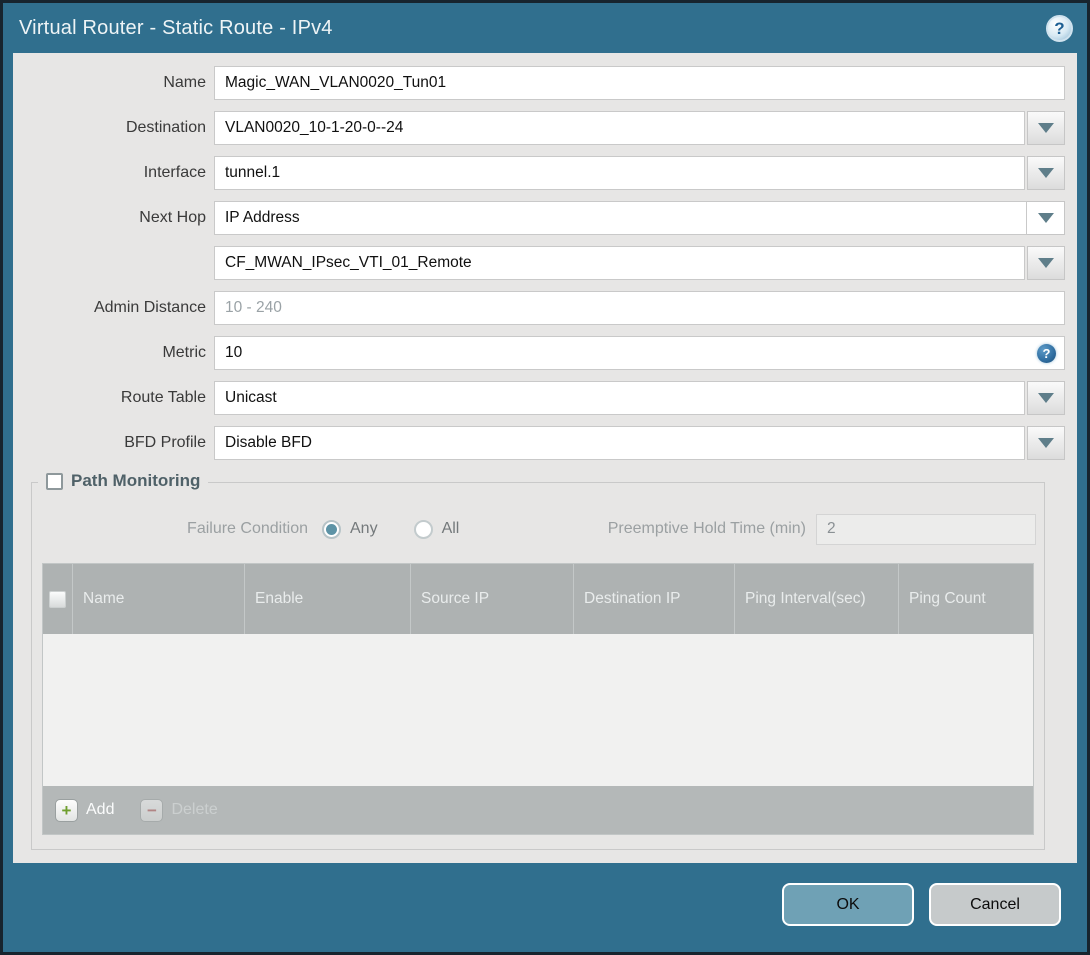  I want to click on path-monitoring-checkbox, so click(54, 481).